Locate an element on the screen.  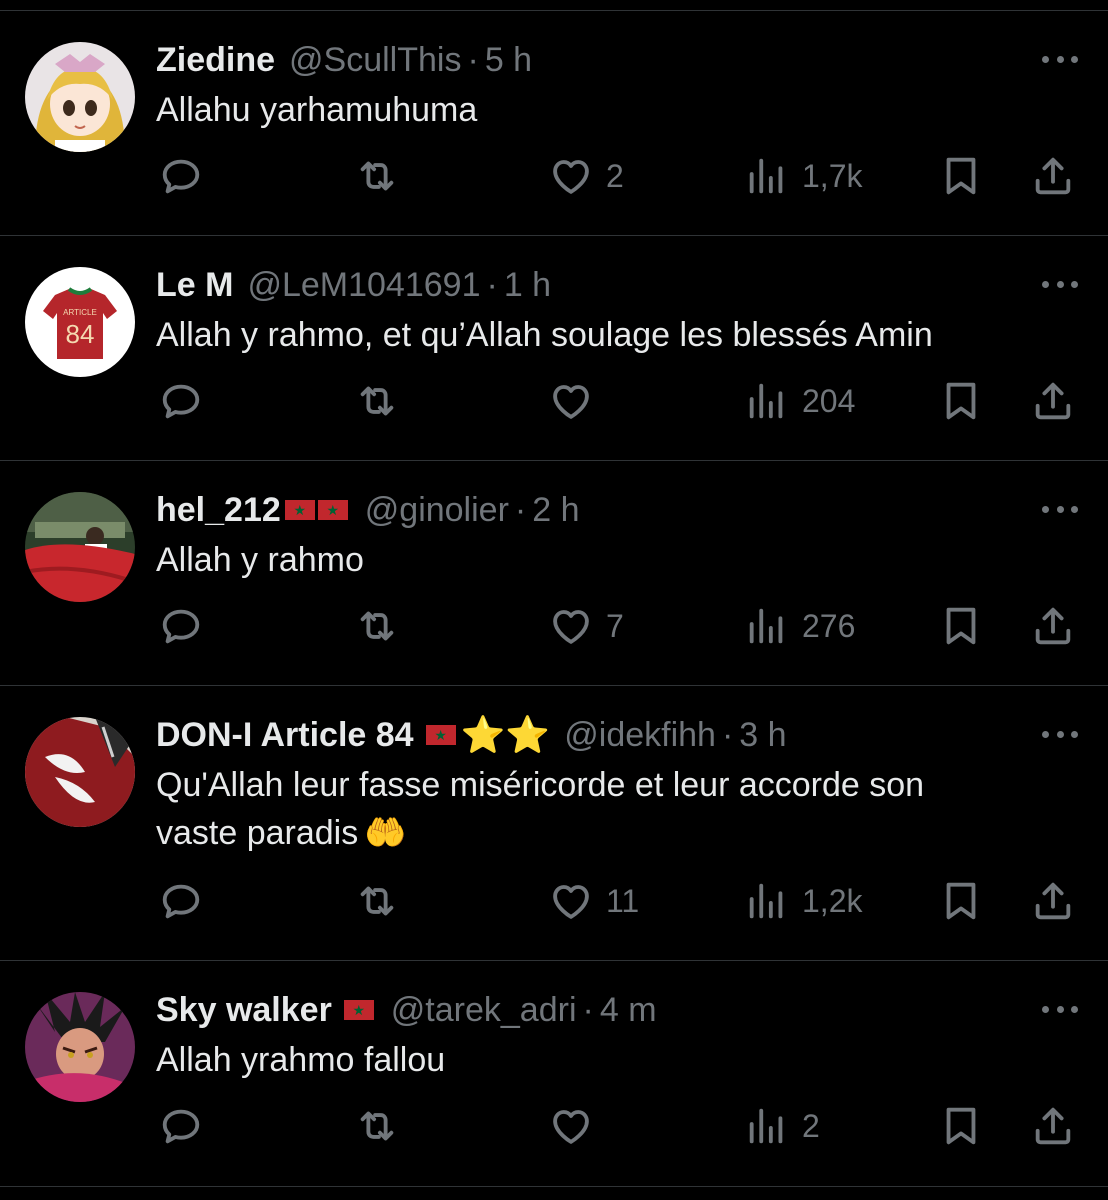
timestamp: 5 h is located at coordinates (508, 60).